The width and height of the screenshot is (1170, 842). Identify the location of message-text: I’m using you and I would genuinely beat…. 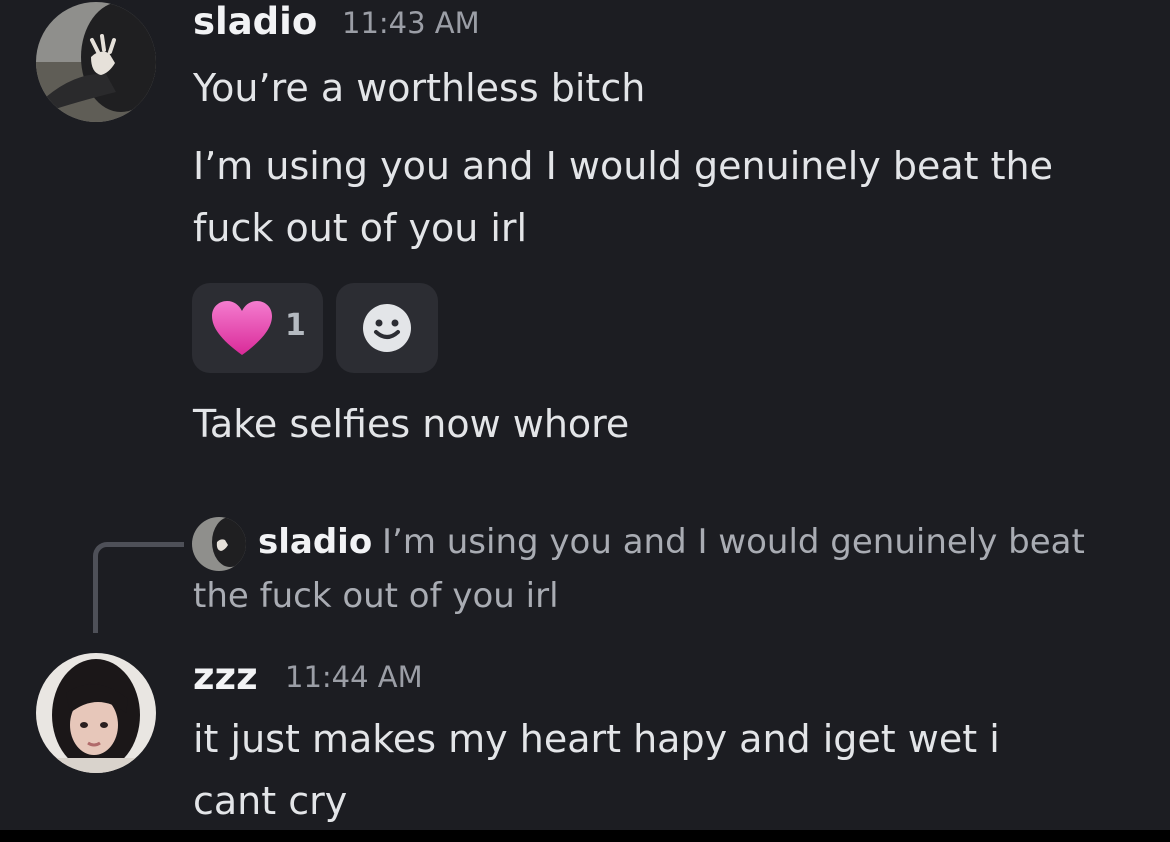
(623, 197).